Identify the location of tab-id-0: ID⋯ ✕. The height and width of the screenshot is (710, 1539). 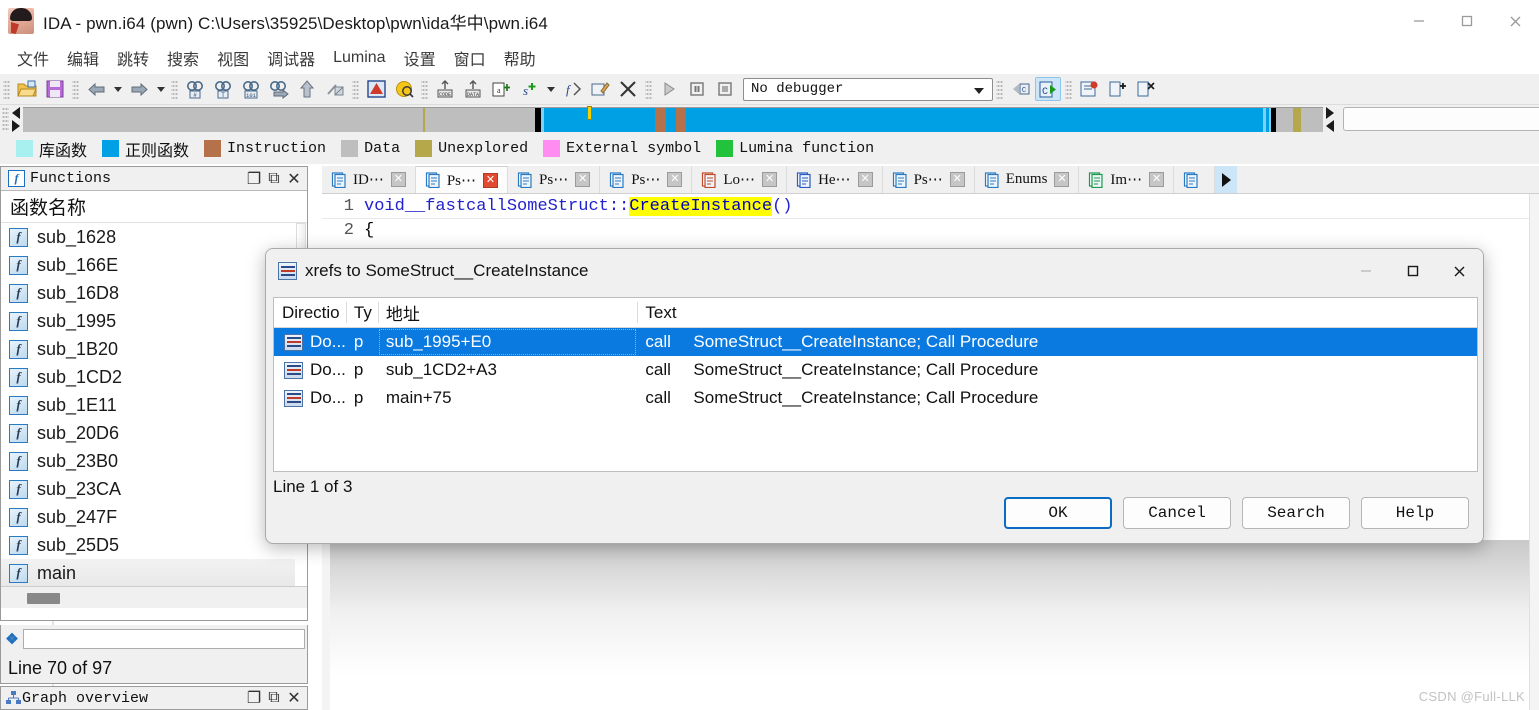
(369, 179).